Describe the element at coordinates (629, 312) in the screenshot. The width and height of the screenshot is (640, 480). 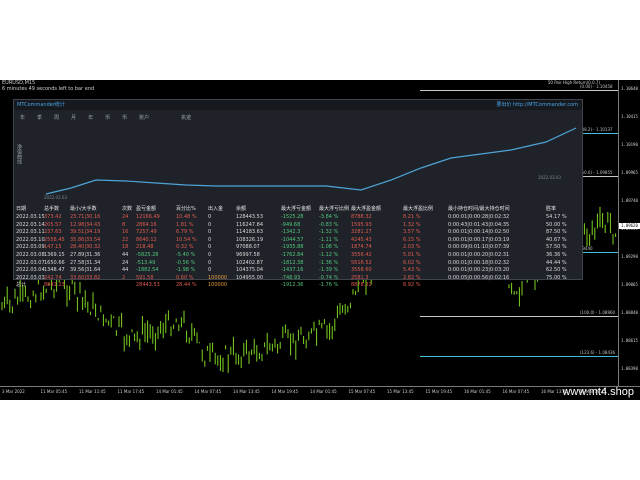
I see `price-tick-label: 1.08840` at that location.